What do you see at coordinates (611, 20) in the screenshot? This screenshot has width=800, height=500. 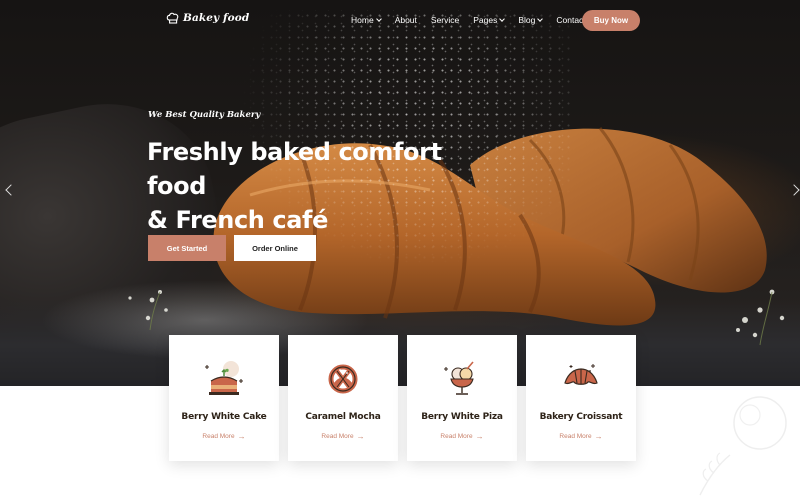 I see `buy-now-button: Buy Now` at bounding box center [611, 20].